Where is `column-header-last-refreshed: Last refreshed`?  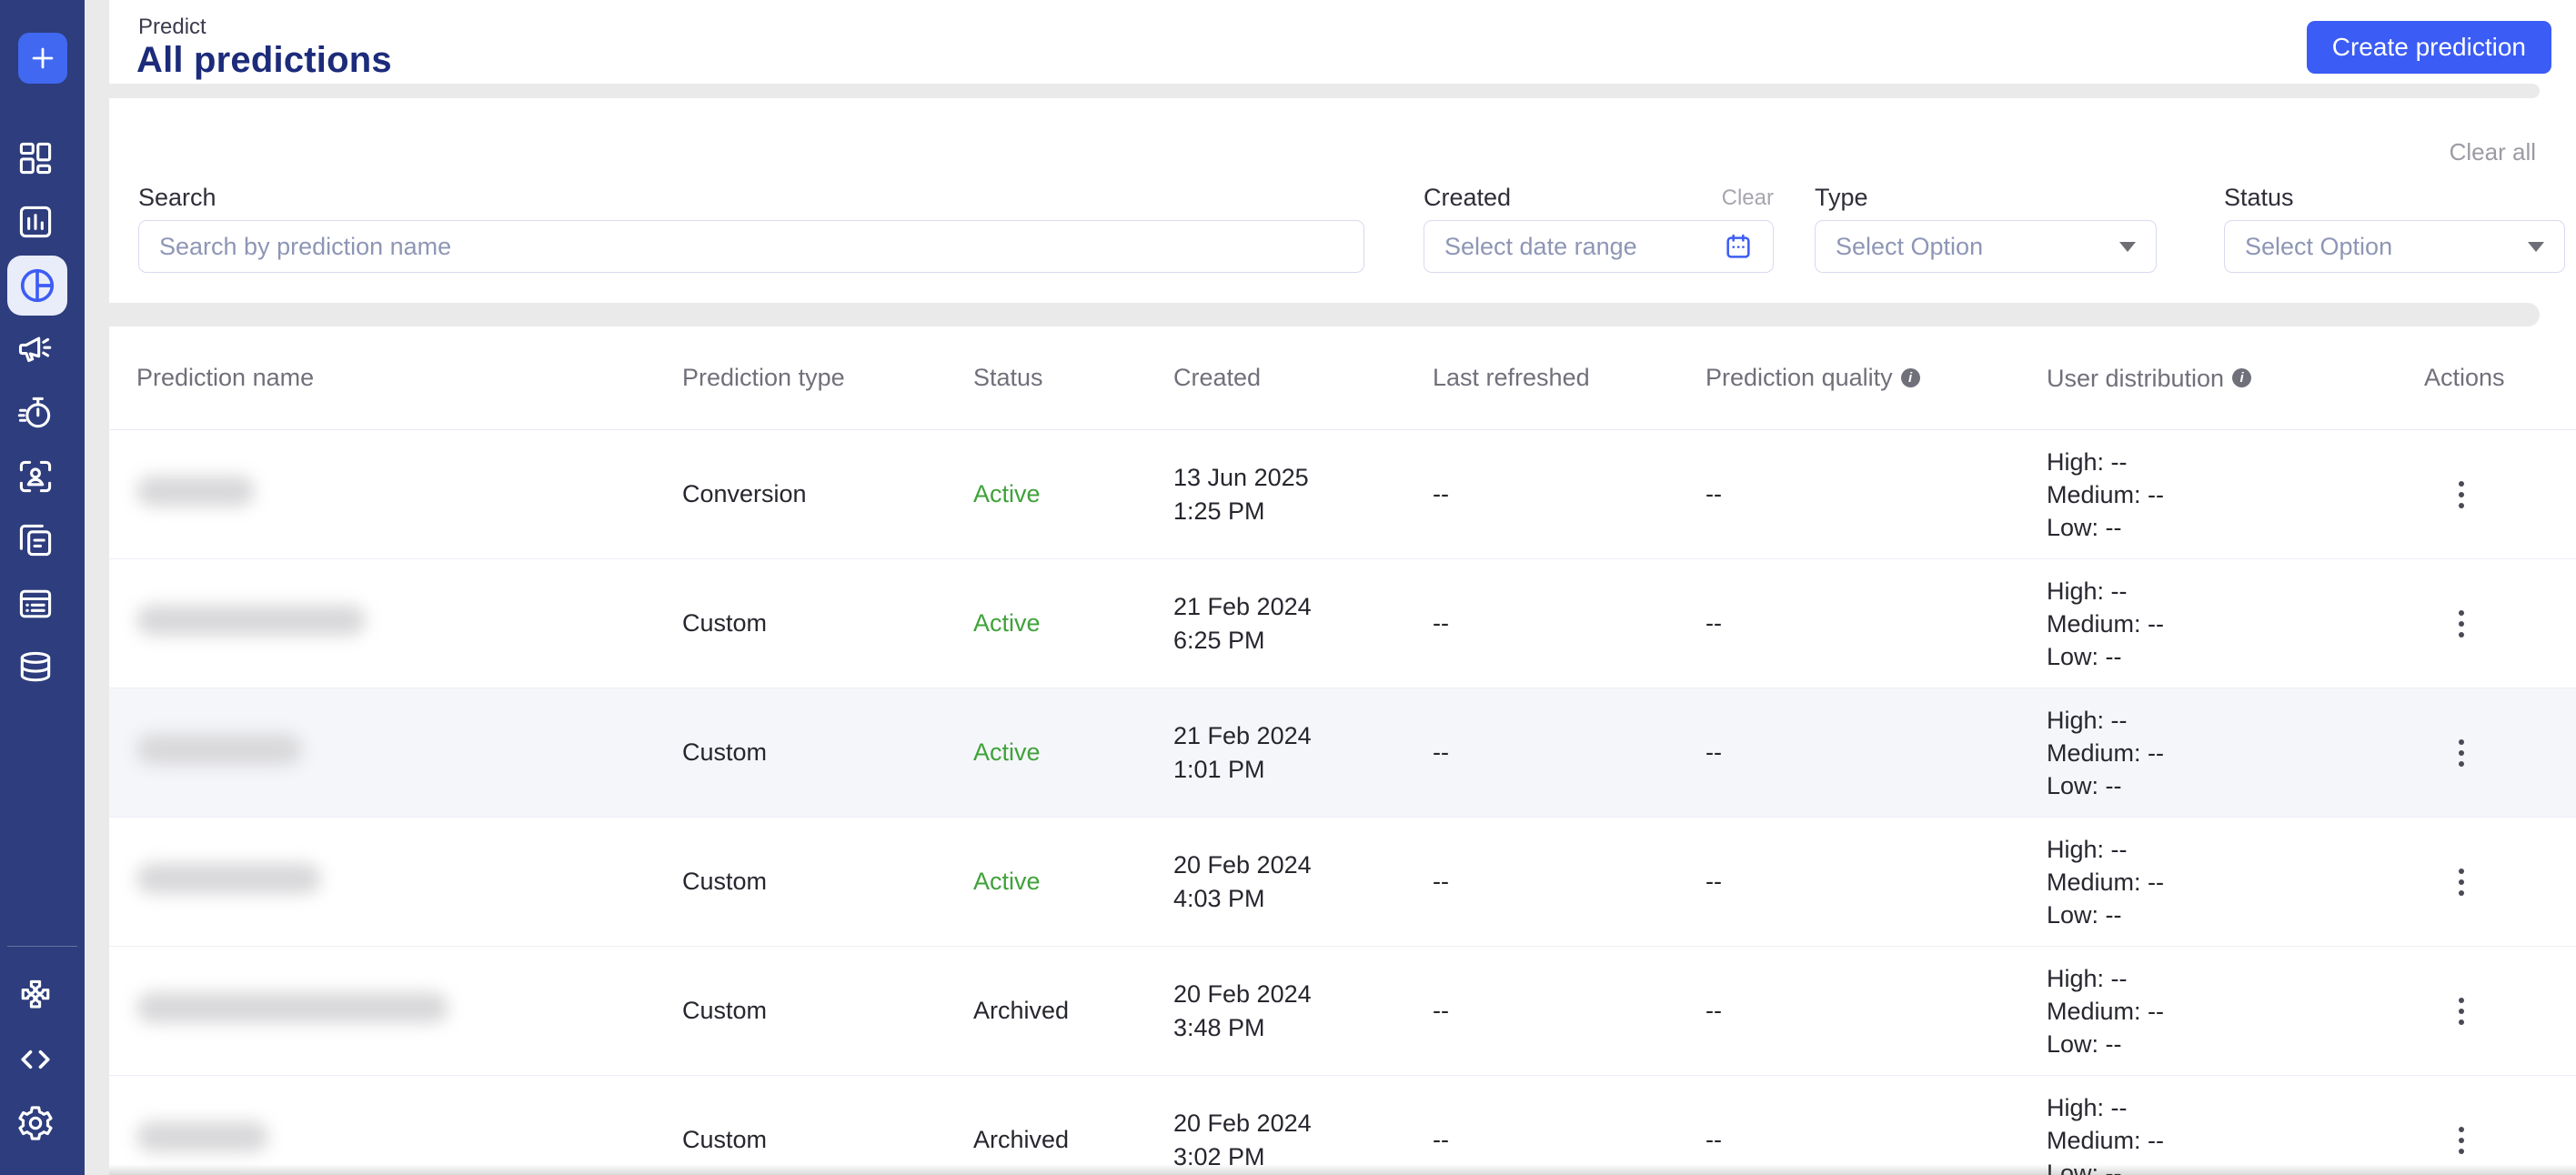 column-header-last-refreshed: Last refreshed is located at coordinates (1511, 377).